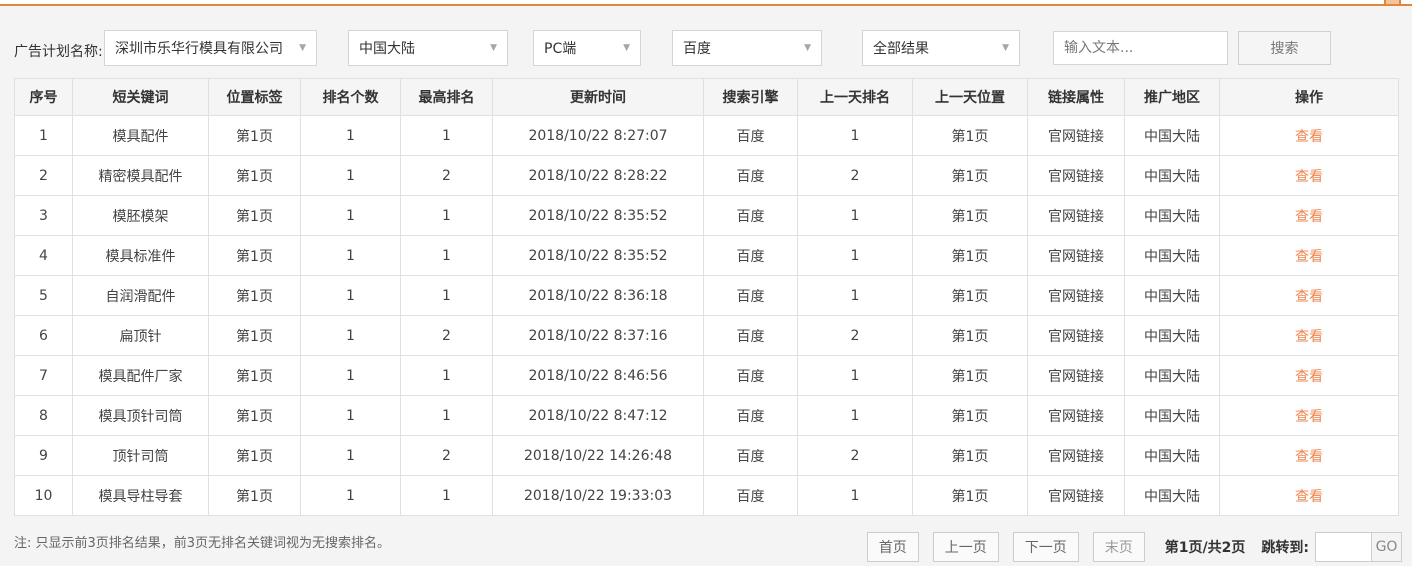 The image size is (1412, 566). I want to click on cell-keyword: 自润滑配件, so click(140, 295).